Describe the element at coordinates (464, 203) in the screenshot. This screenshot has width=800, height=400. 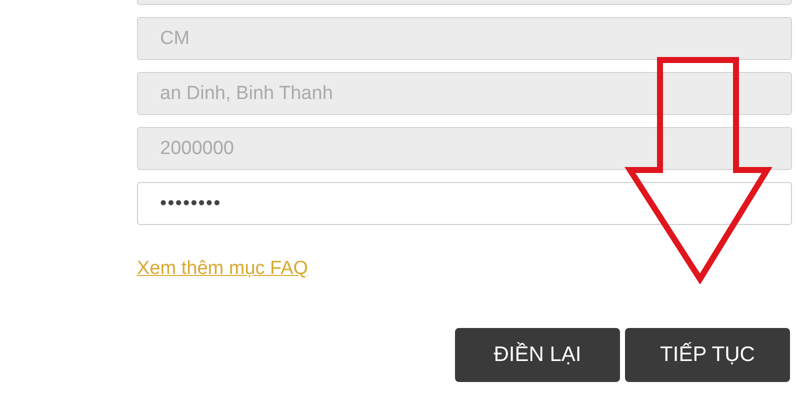
I see `input-field: ••••••••` at that location.